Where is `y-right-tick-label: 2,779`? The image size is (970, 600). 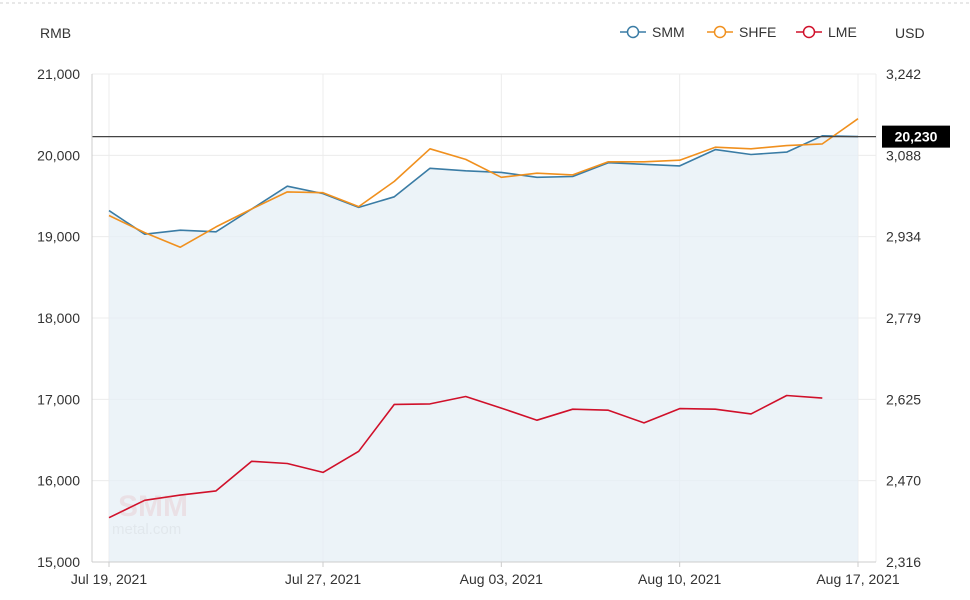 y-right-tick-label: 2,779 is located at coordinates (903, 318).